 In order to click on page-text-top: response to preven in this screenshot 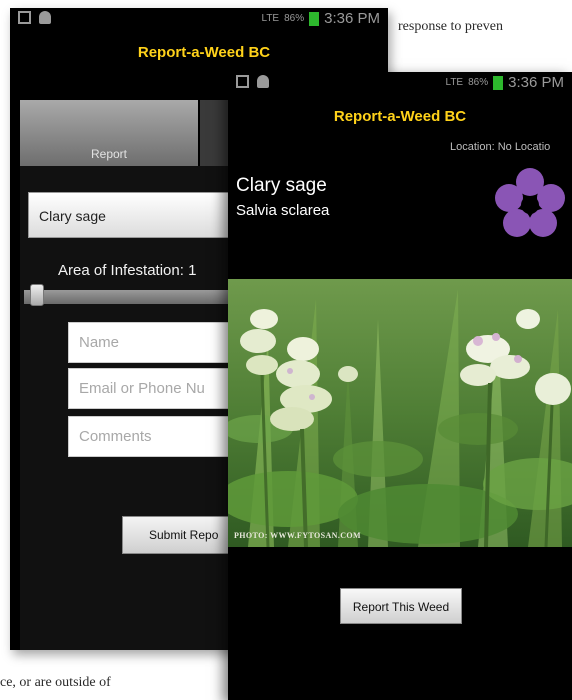, I will do `click(450, 26)`.